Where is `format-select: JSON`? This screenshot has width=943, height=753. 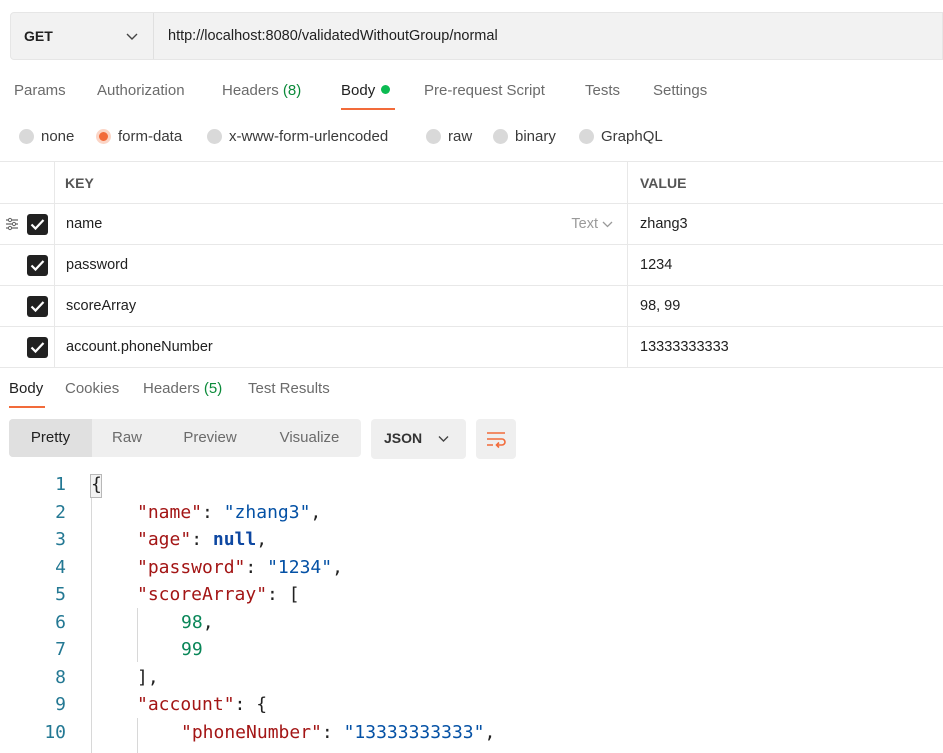 format-select: JSON is located at coordinates (418, 439).